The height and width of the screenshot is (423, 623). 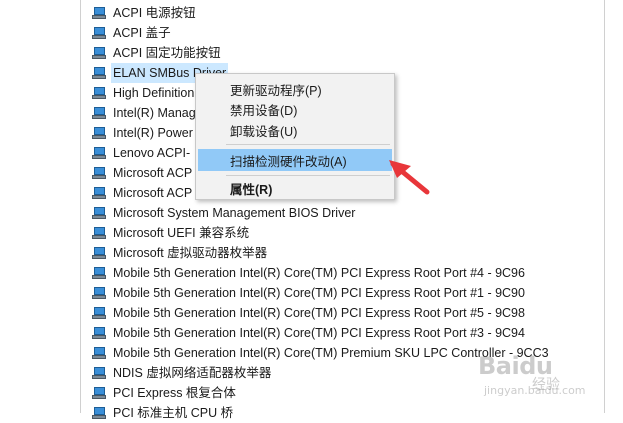 I want to click on device-label: ACPI 盖子, so click(x=142, y=33).